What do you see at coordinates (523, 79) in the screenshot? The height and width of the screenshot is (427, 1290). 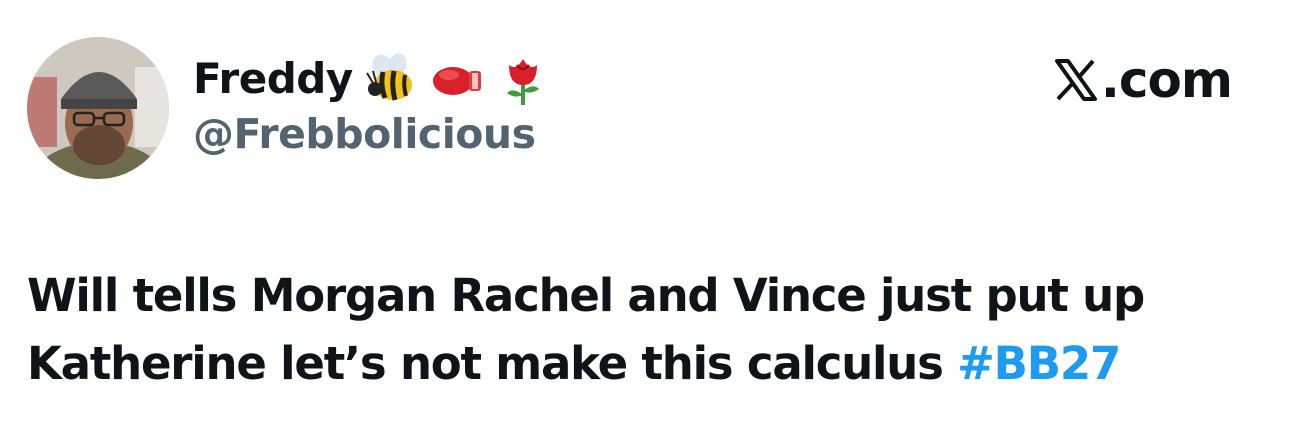 I see `rose-icon` at bounding box center [523, 79].